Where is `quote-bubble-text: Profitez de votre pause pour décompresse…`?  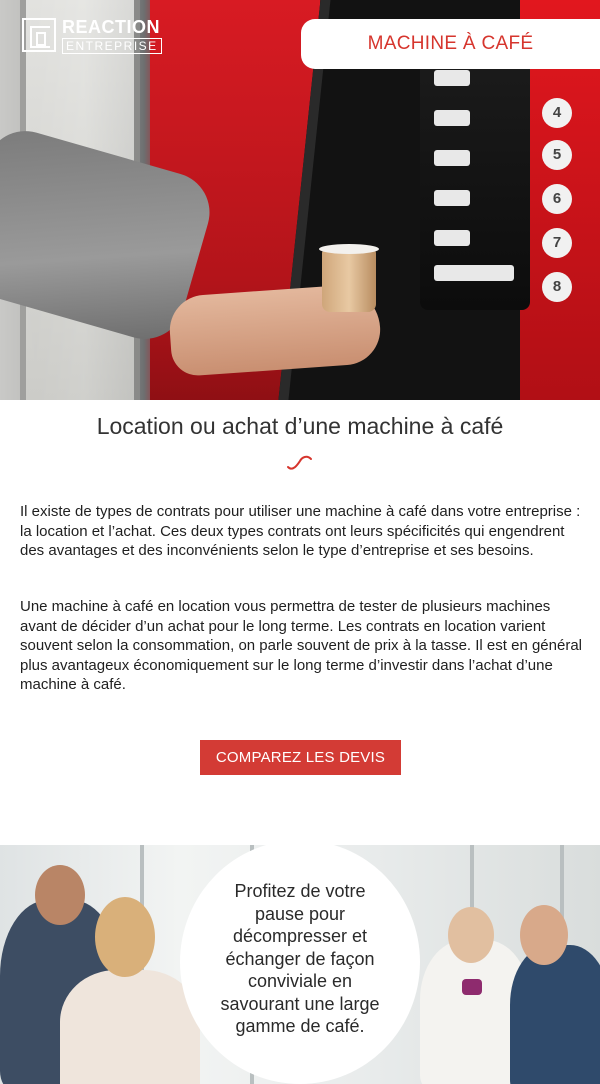
quote-bubble-text: Profitez de votre pause pour décompresse… is located at coordinates (300, 958).